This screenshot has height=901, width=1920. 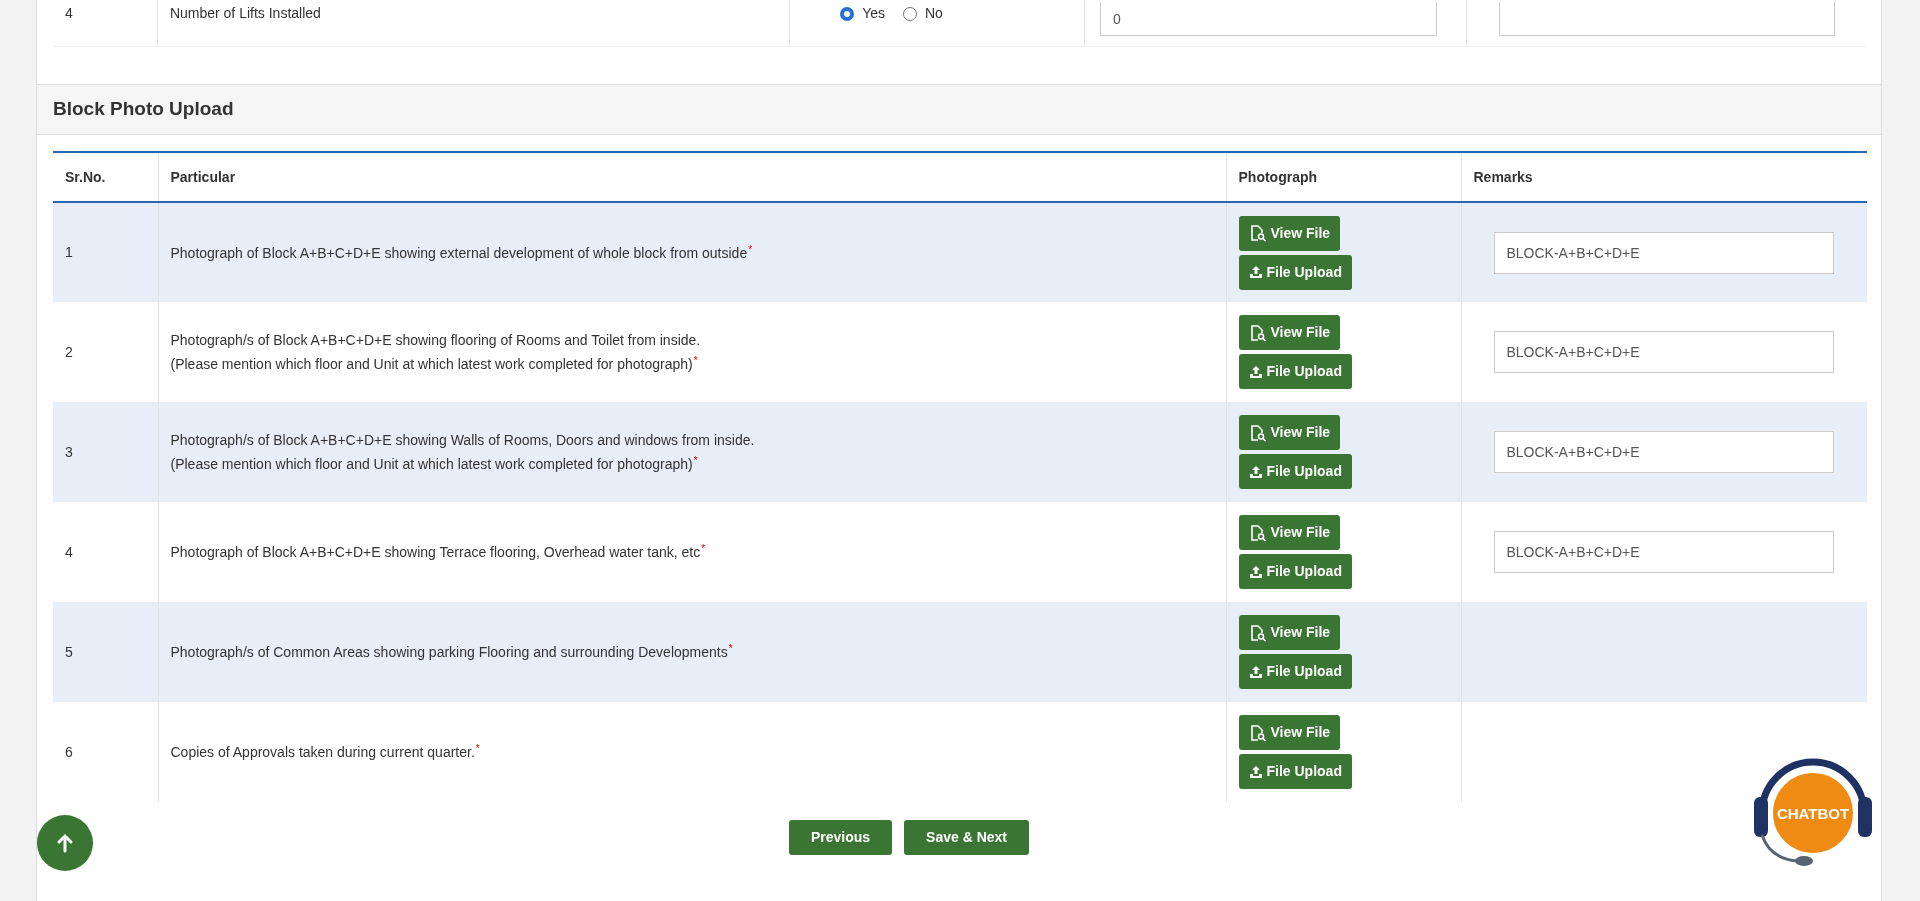 I want to click on nav-button: Previous, so click(x=840, y=837).